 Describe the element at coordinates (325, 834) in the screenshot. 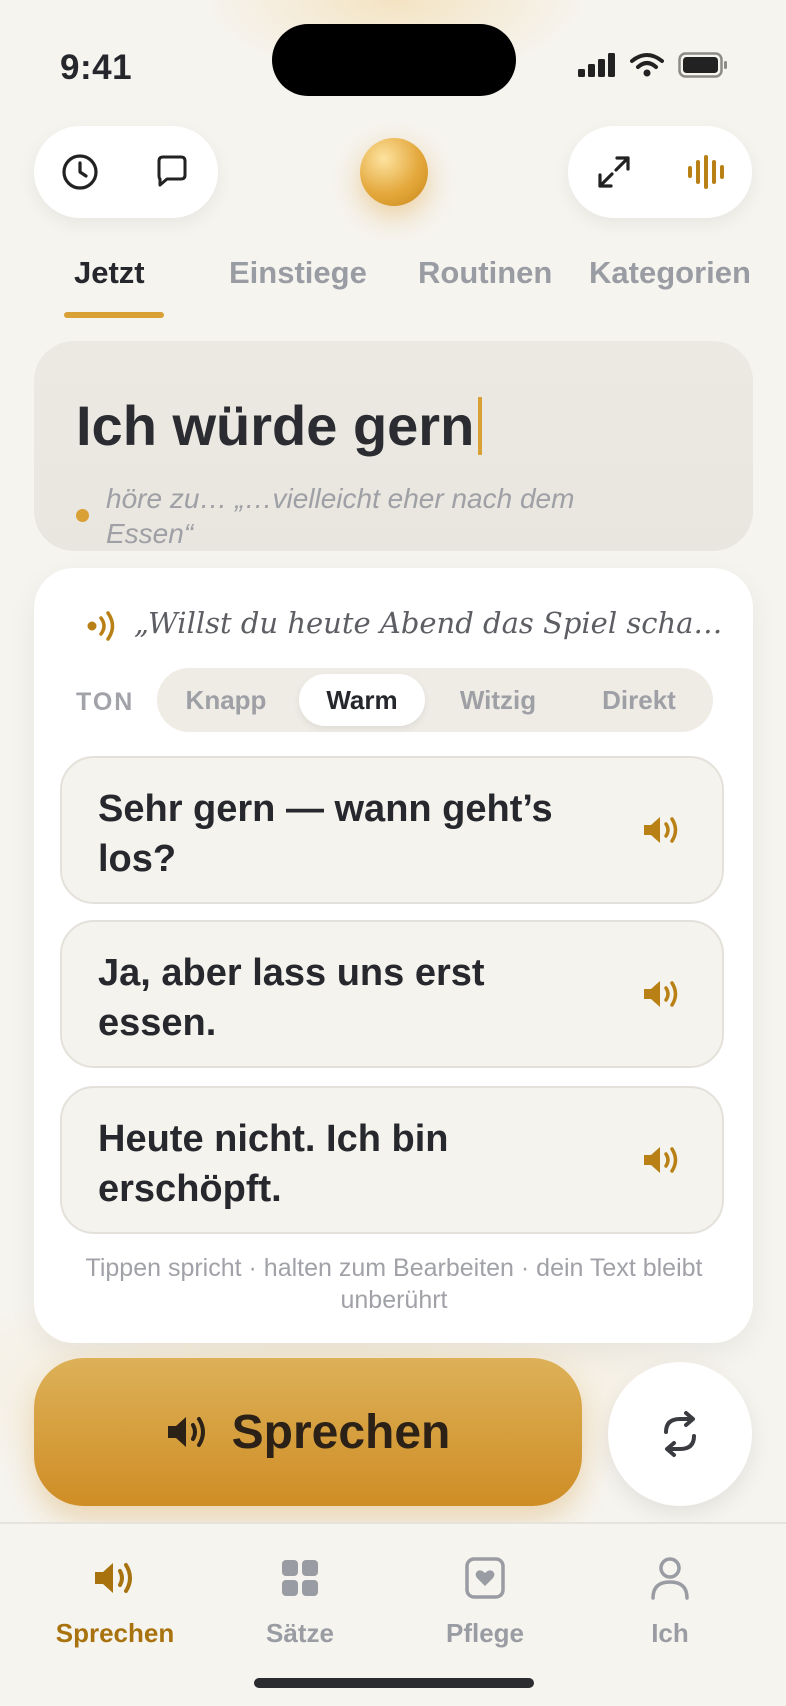

I see `reply-text: Sehr gern — wann geht’s los?` at that location.